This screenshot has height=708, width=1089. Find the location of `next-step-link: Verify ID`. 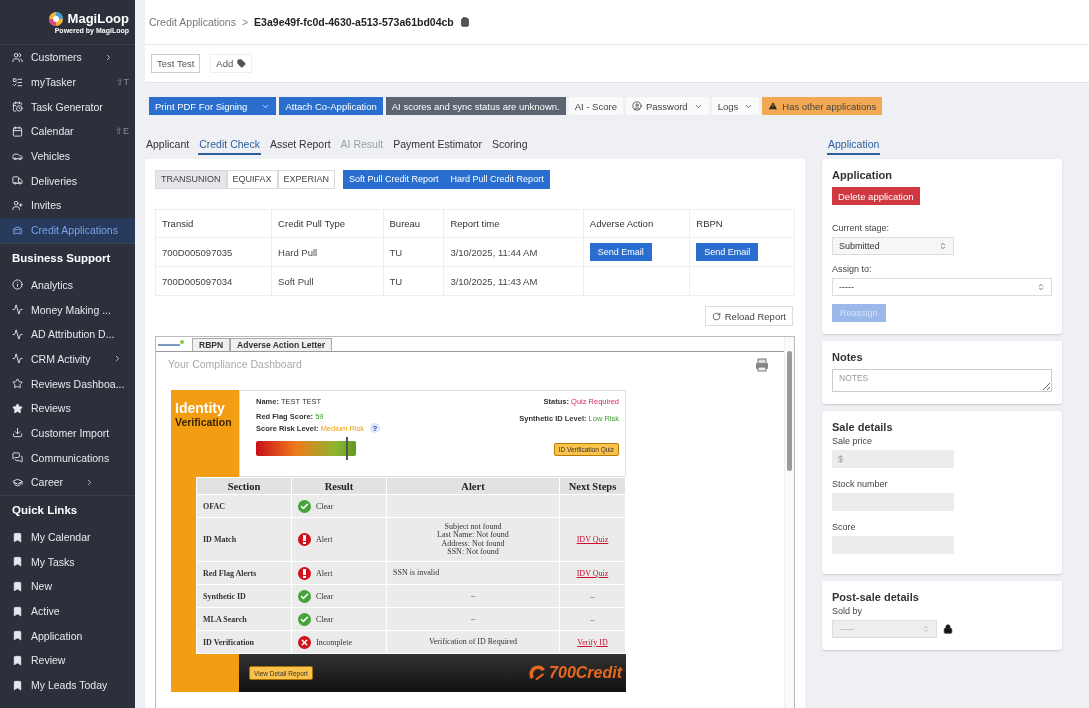

next-step-link: Verify ID is located at coordinates (592, 642).